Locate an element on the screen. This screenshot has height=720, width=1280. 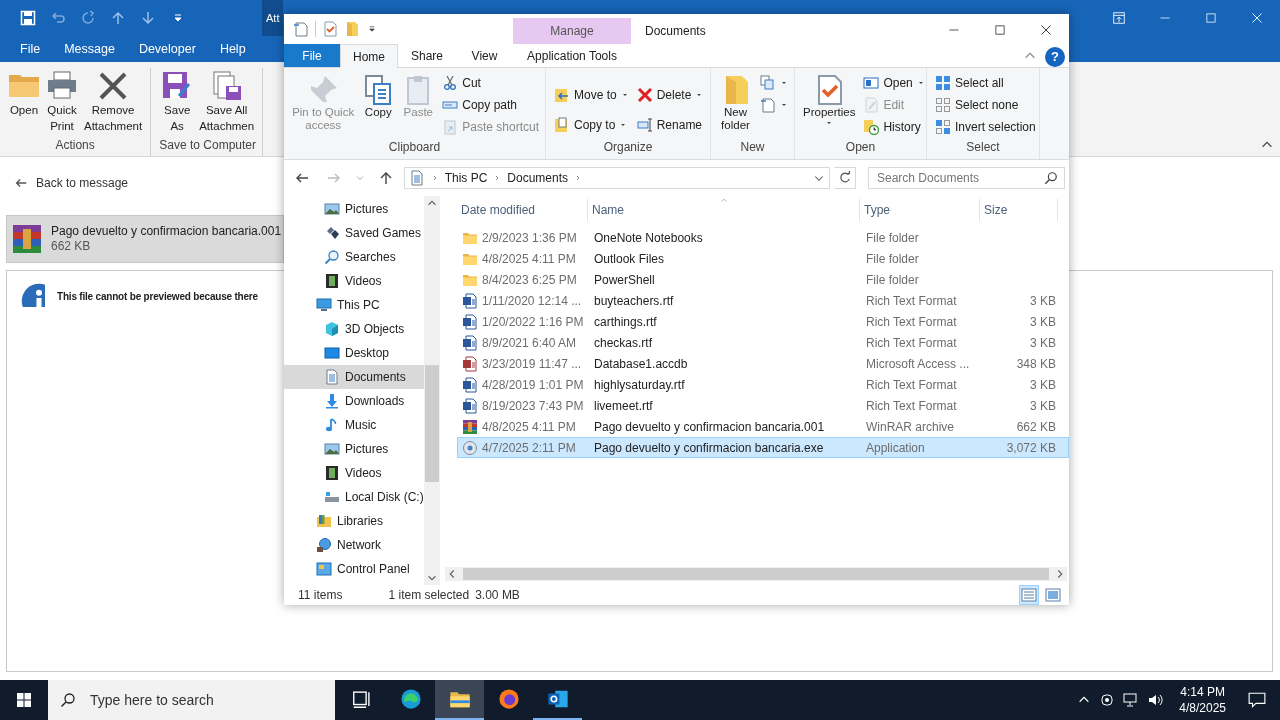
down-arrow-icon is located at coordinates (148, 18).